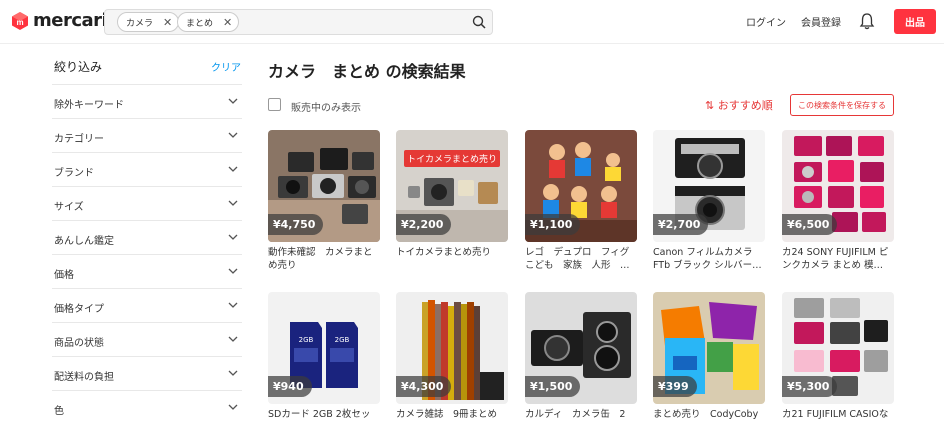 This screenshot has width=944, height=435. What do you see at coordinates (74, 173) in the screenshot?
I see `filter-label: ブランド` at bounding box center [74, 173].